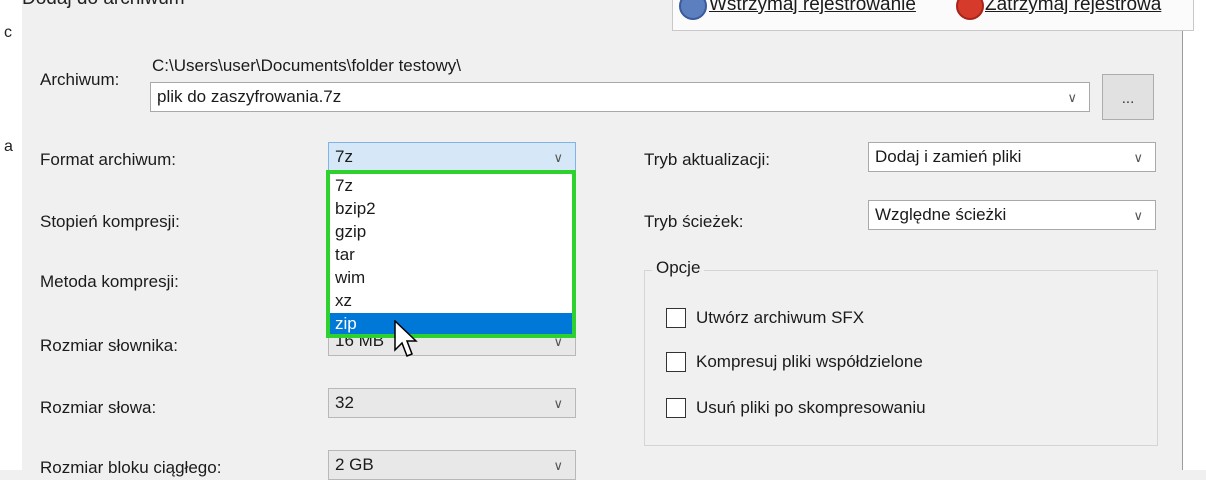 This screenshot has height=480, width=1206. Describe the element at coordinates (694, 221) in the screenshot. I see `path-mode-label: Tryb ścieżek:` at that location.